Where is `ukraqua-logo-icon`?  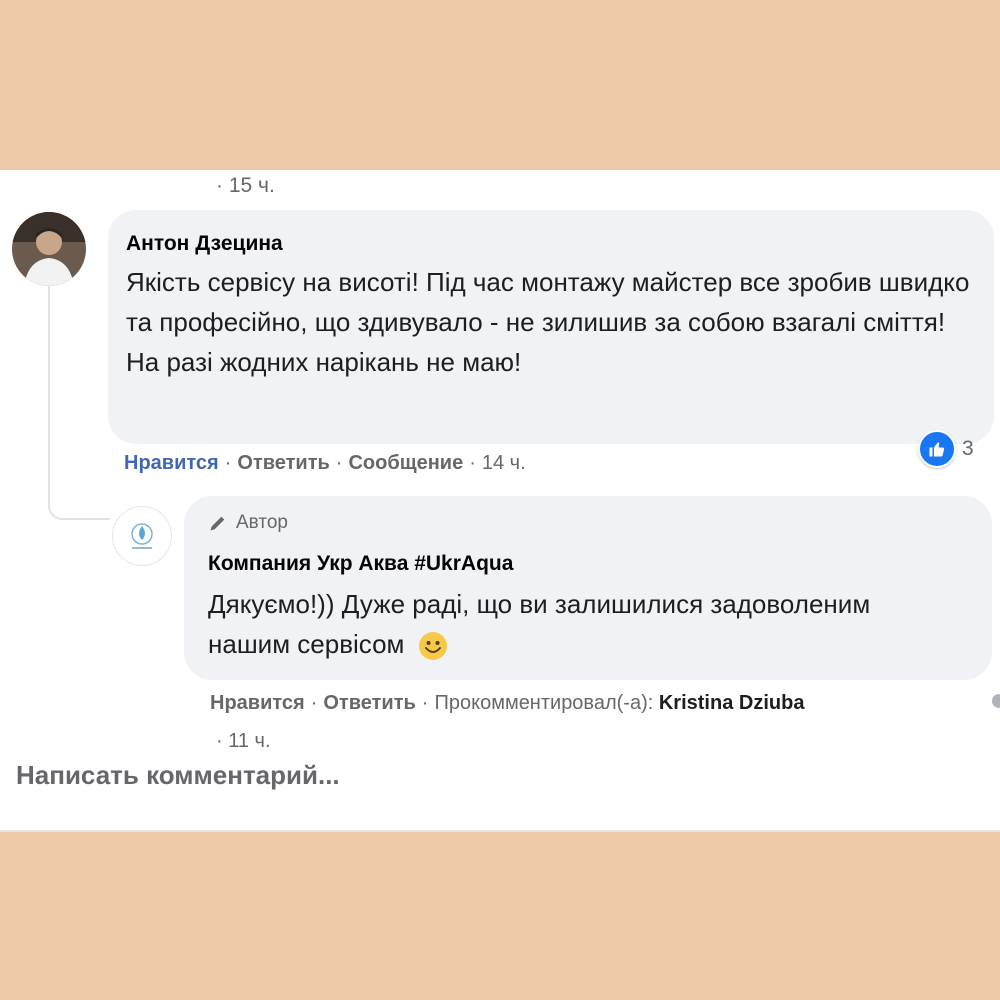
ukraqua-logo-icon is located at coordinates (142, 536).